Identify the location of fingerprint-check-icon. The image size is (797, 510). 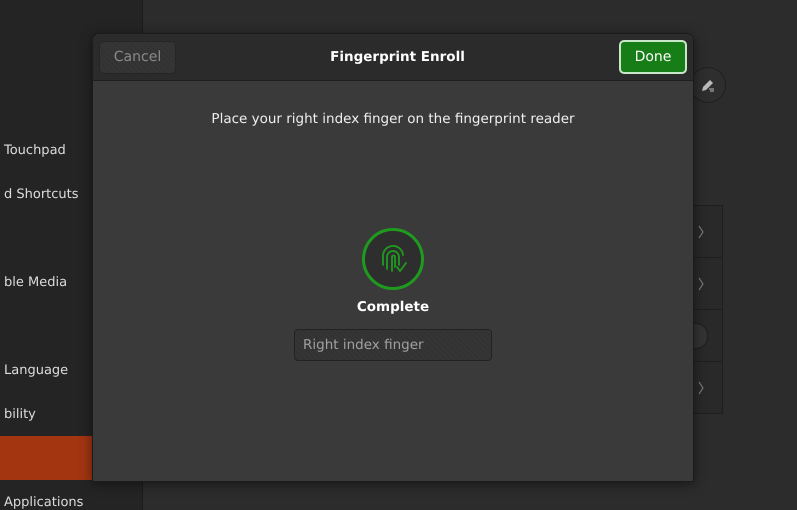
(393, 259).